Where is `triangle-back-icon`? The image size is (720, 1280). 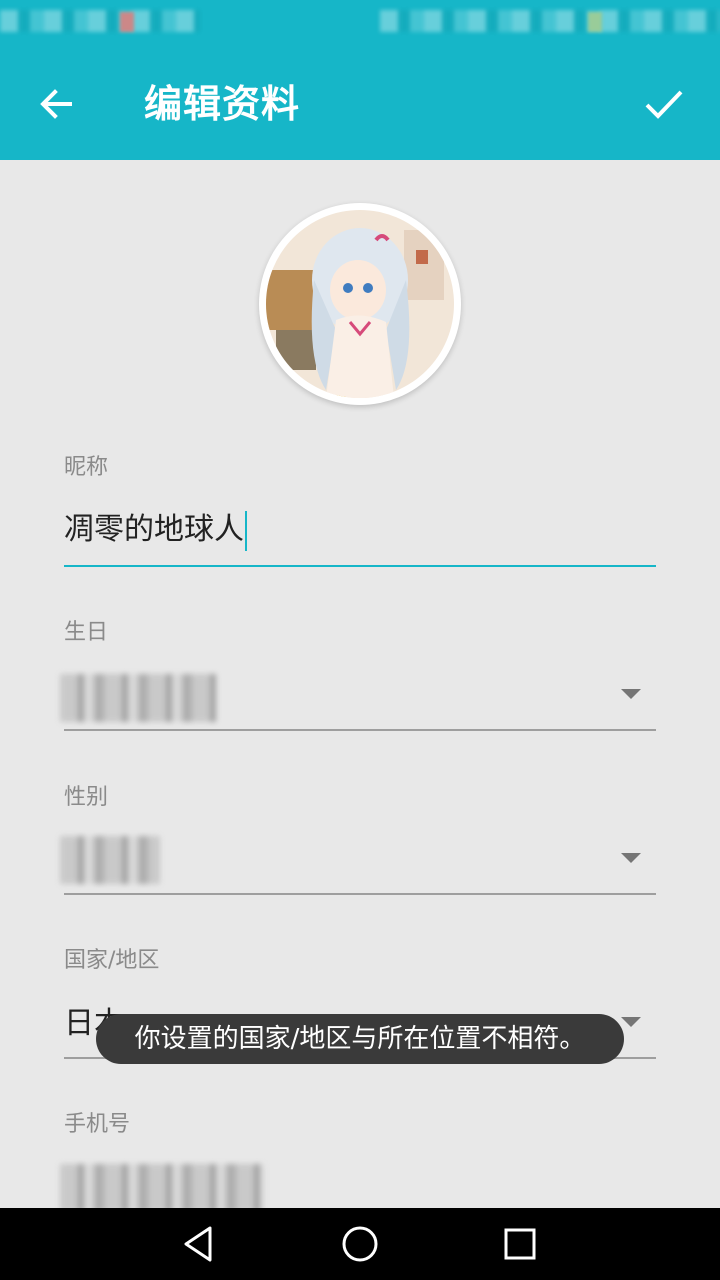 triangle-back-icon is located at coordinates (198, 1244).